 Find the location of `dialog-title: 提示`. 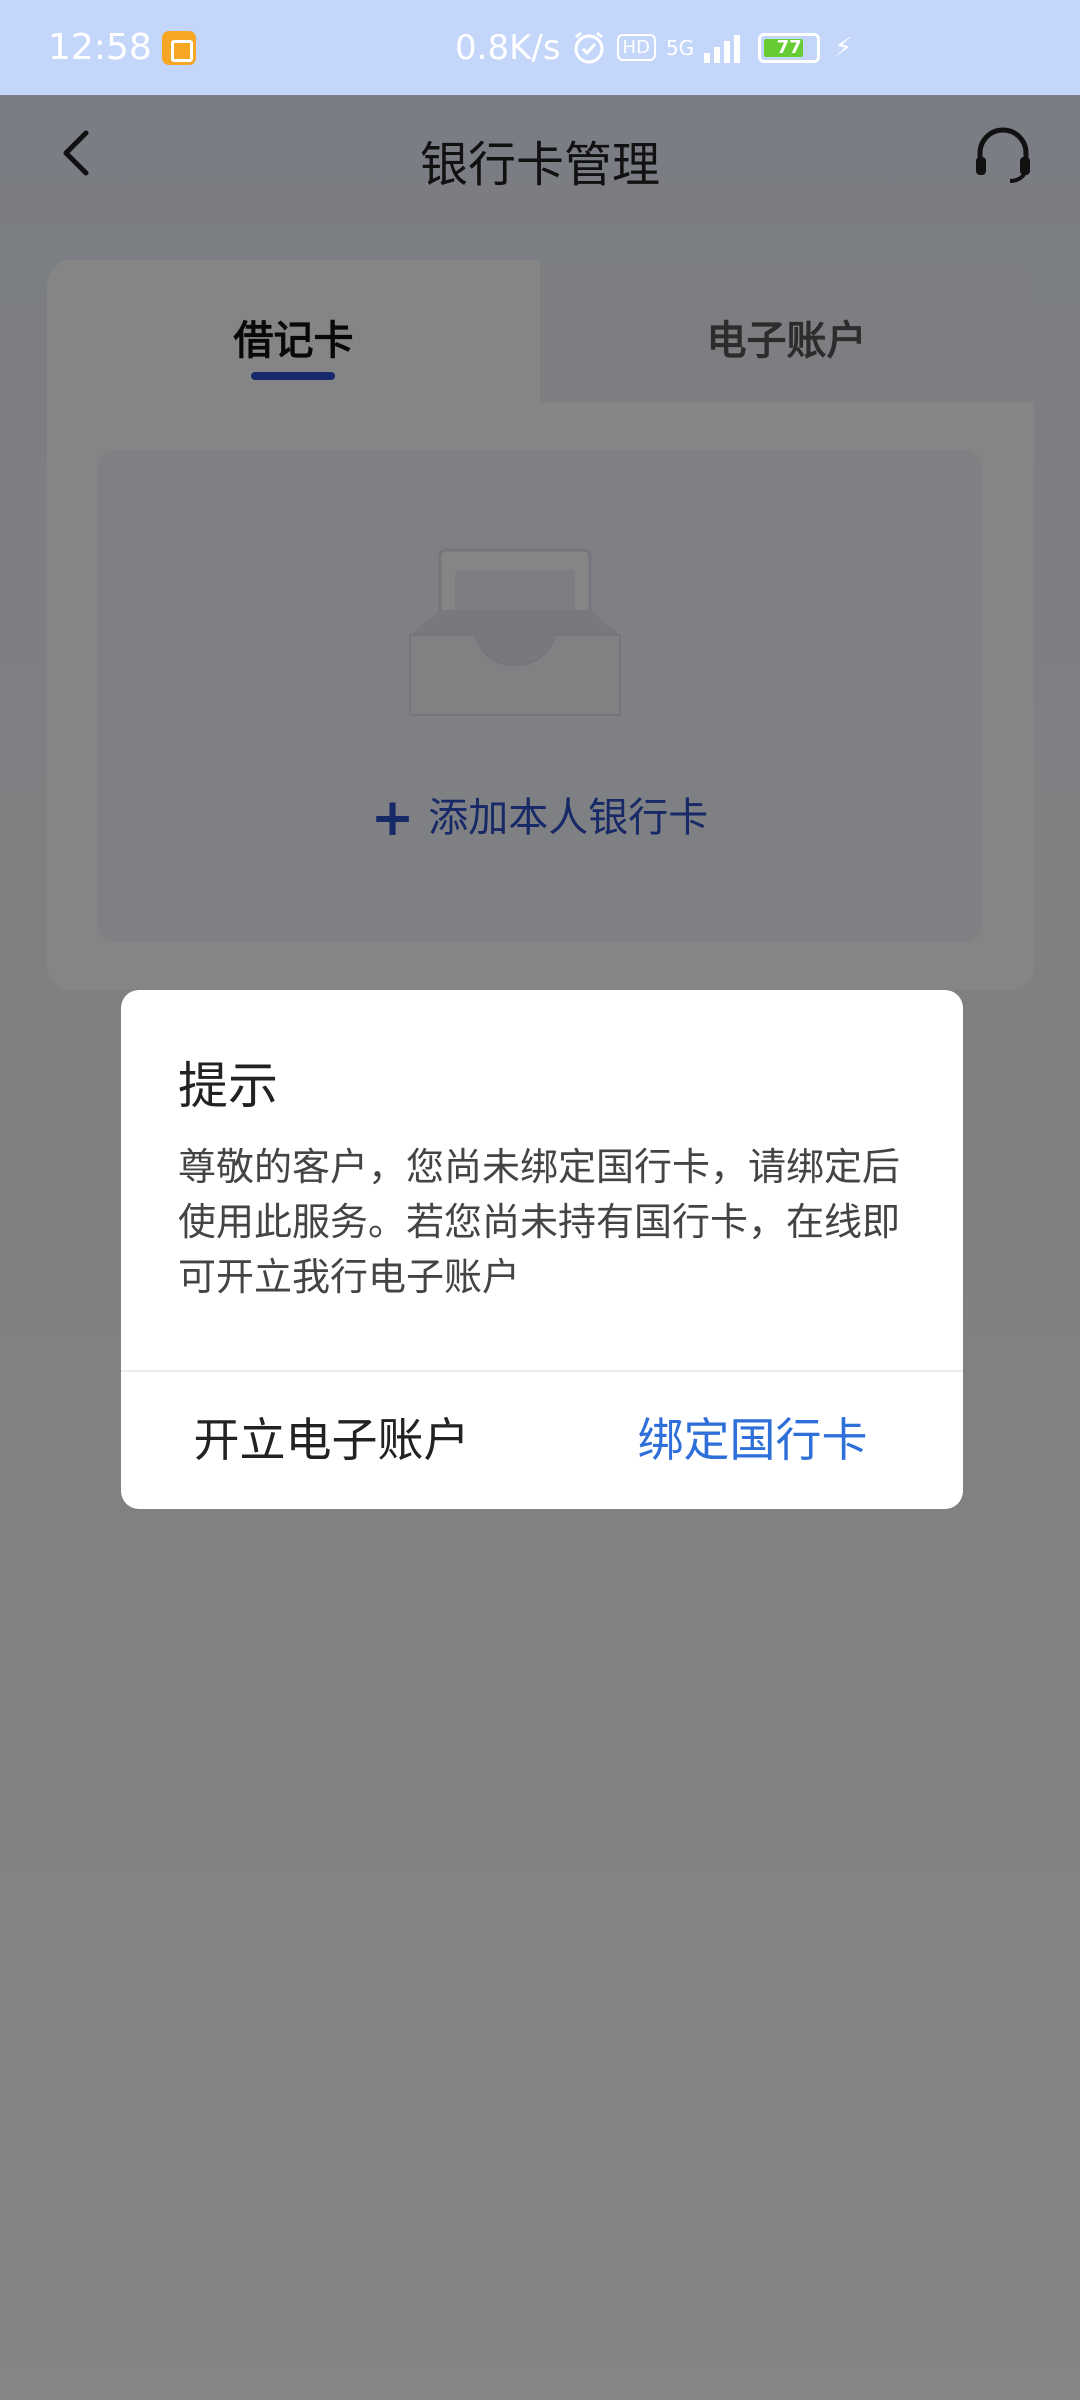

dialog-title: 提示 is located at coordinates (228, 1086).